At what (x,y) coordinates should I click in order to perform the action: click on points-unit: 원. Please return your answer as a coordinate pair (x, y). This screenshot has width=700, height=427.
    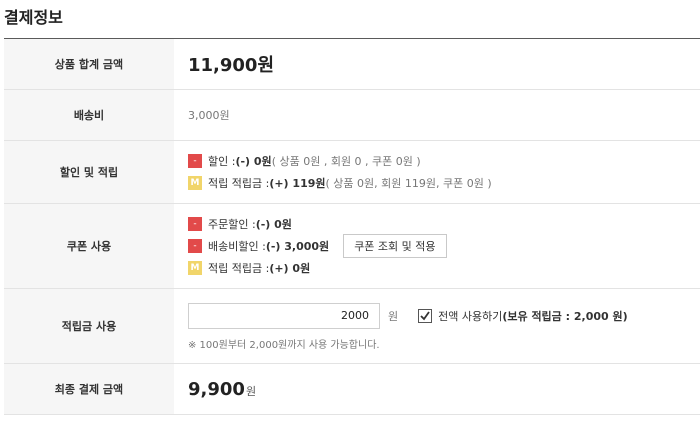
    Looking at the image, I should click on (393, 316).